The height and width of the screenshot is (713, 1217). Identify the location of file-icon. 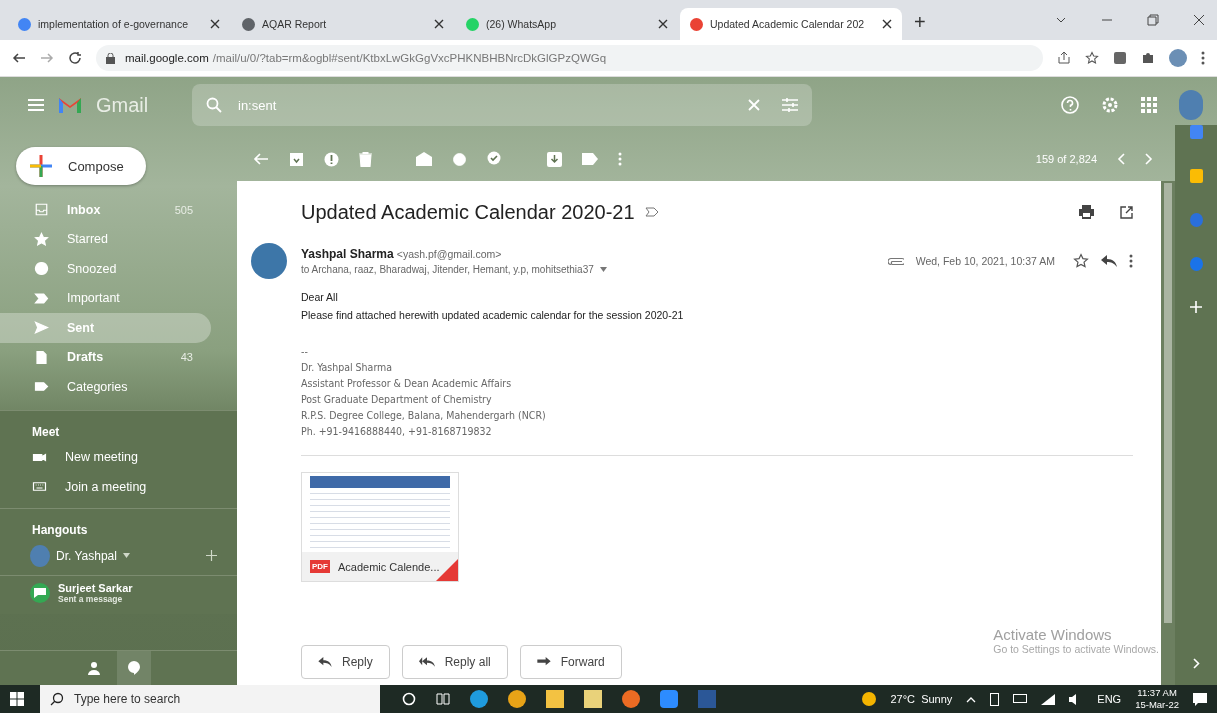
(41, 357).